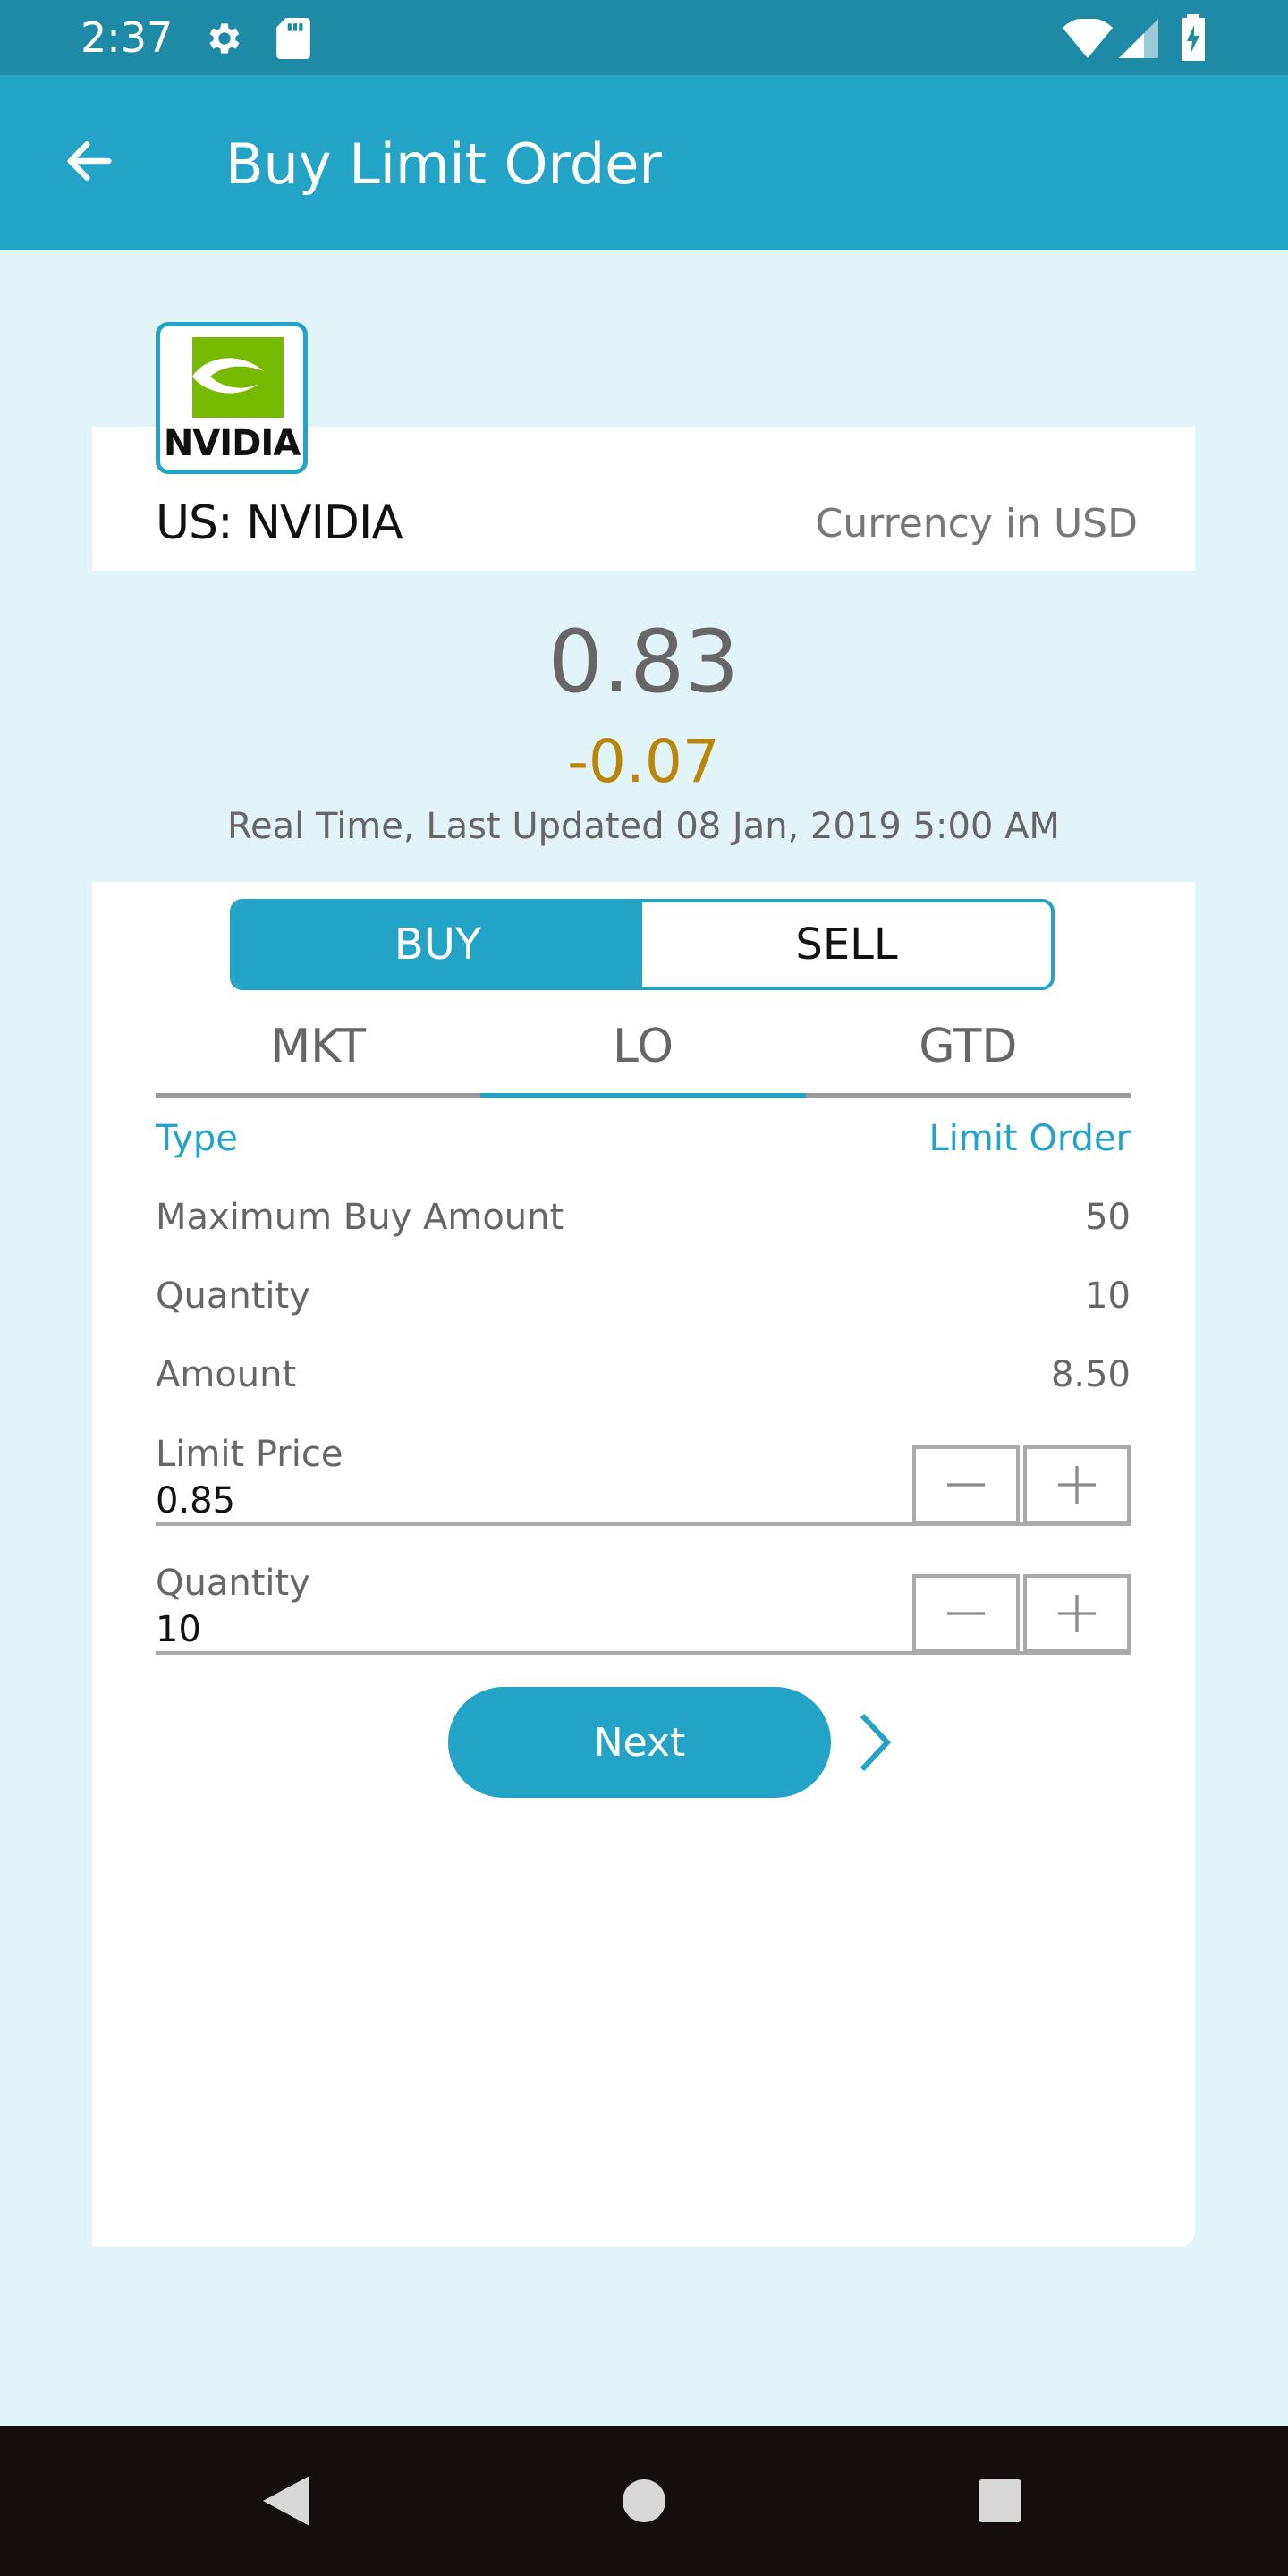 The height and width of the screenshot is (2576, 1288). I want to click on quantity-field-label: Quantity, so click(233, 1583).